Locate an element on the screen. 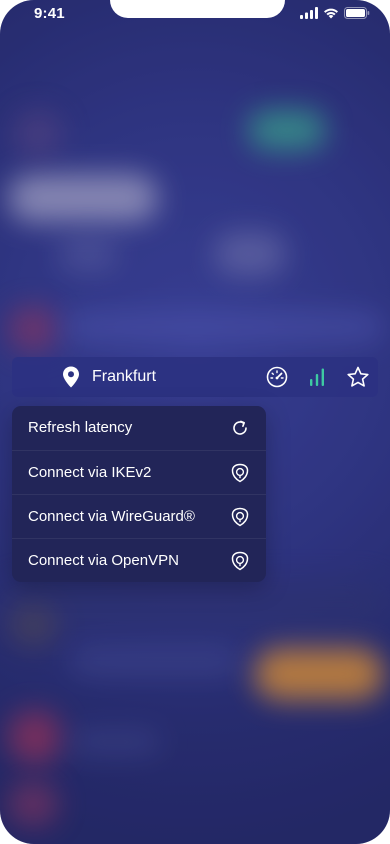  location-name: Frankfurt is located at coordinates (124, 376).